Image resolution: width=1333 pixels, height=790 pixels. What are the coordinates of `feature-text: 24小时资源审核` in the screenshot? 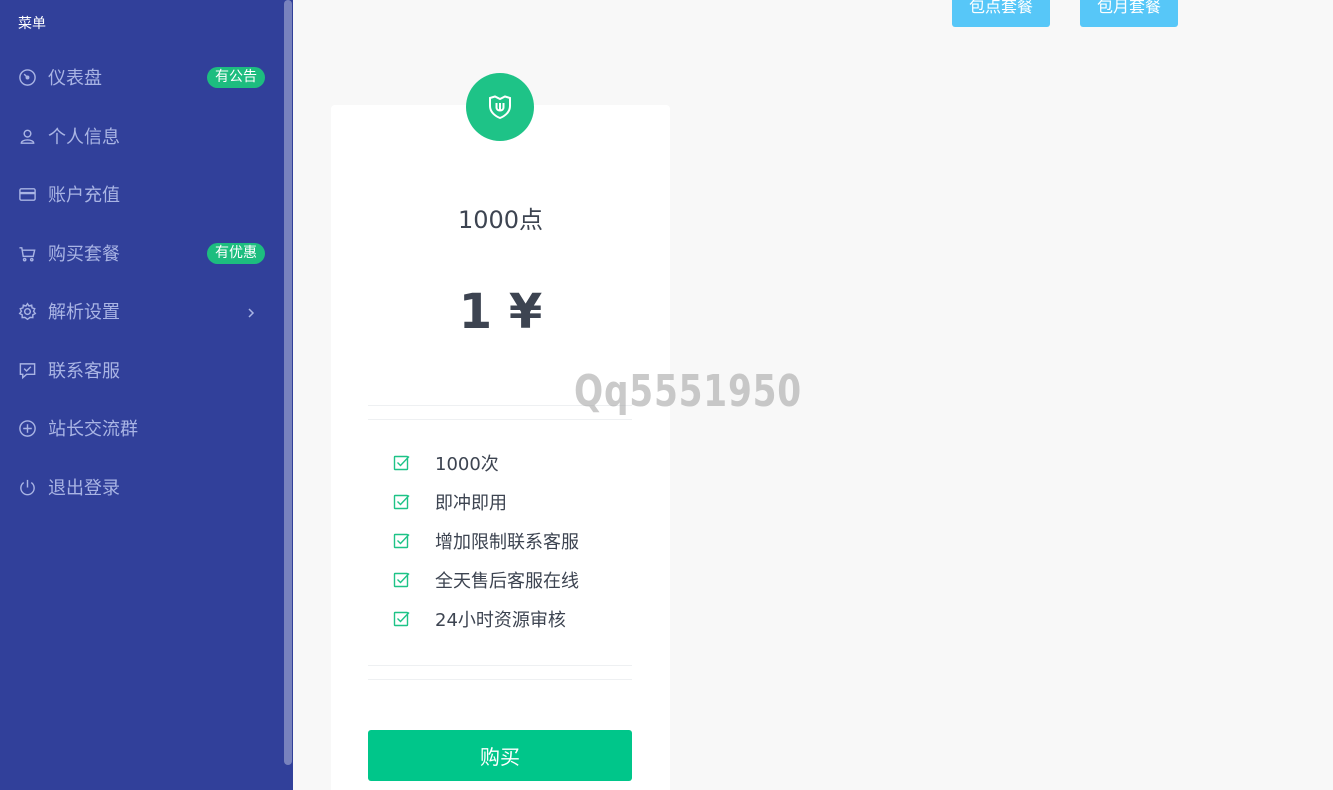 It's located at (500, 620).